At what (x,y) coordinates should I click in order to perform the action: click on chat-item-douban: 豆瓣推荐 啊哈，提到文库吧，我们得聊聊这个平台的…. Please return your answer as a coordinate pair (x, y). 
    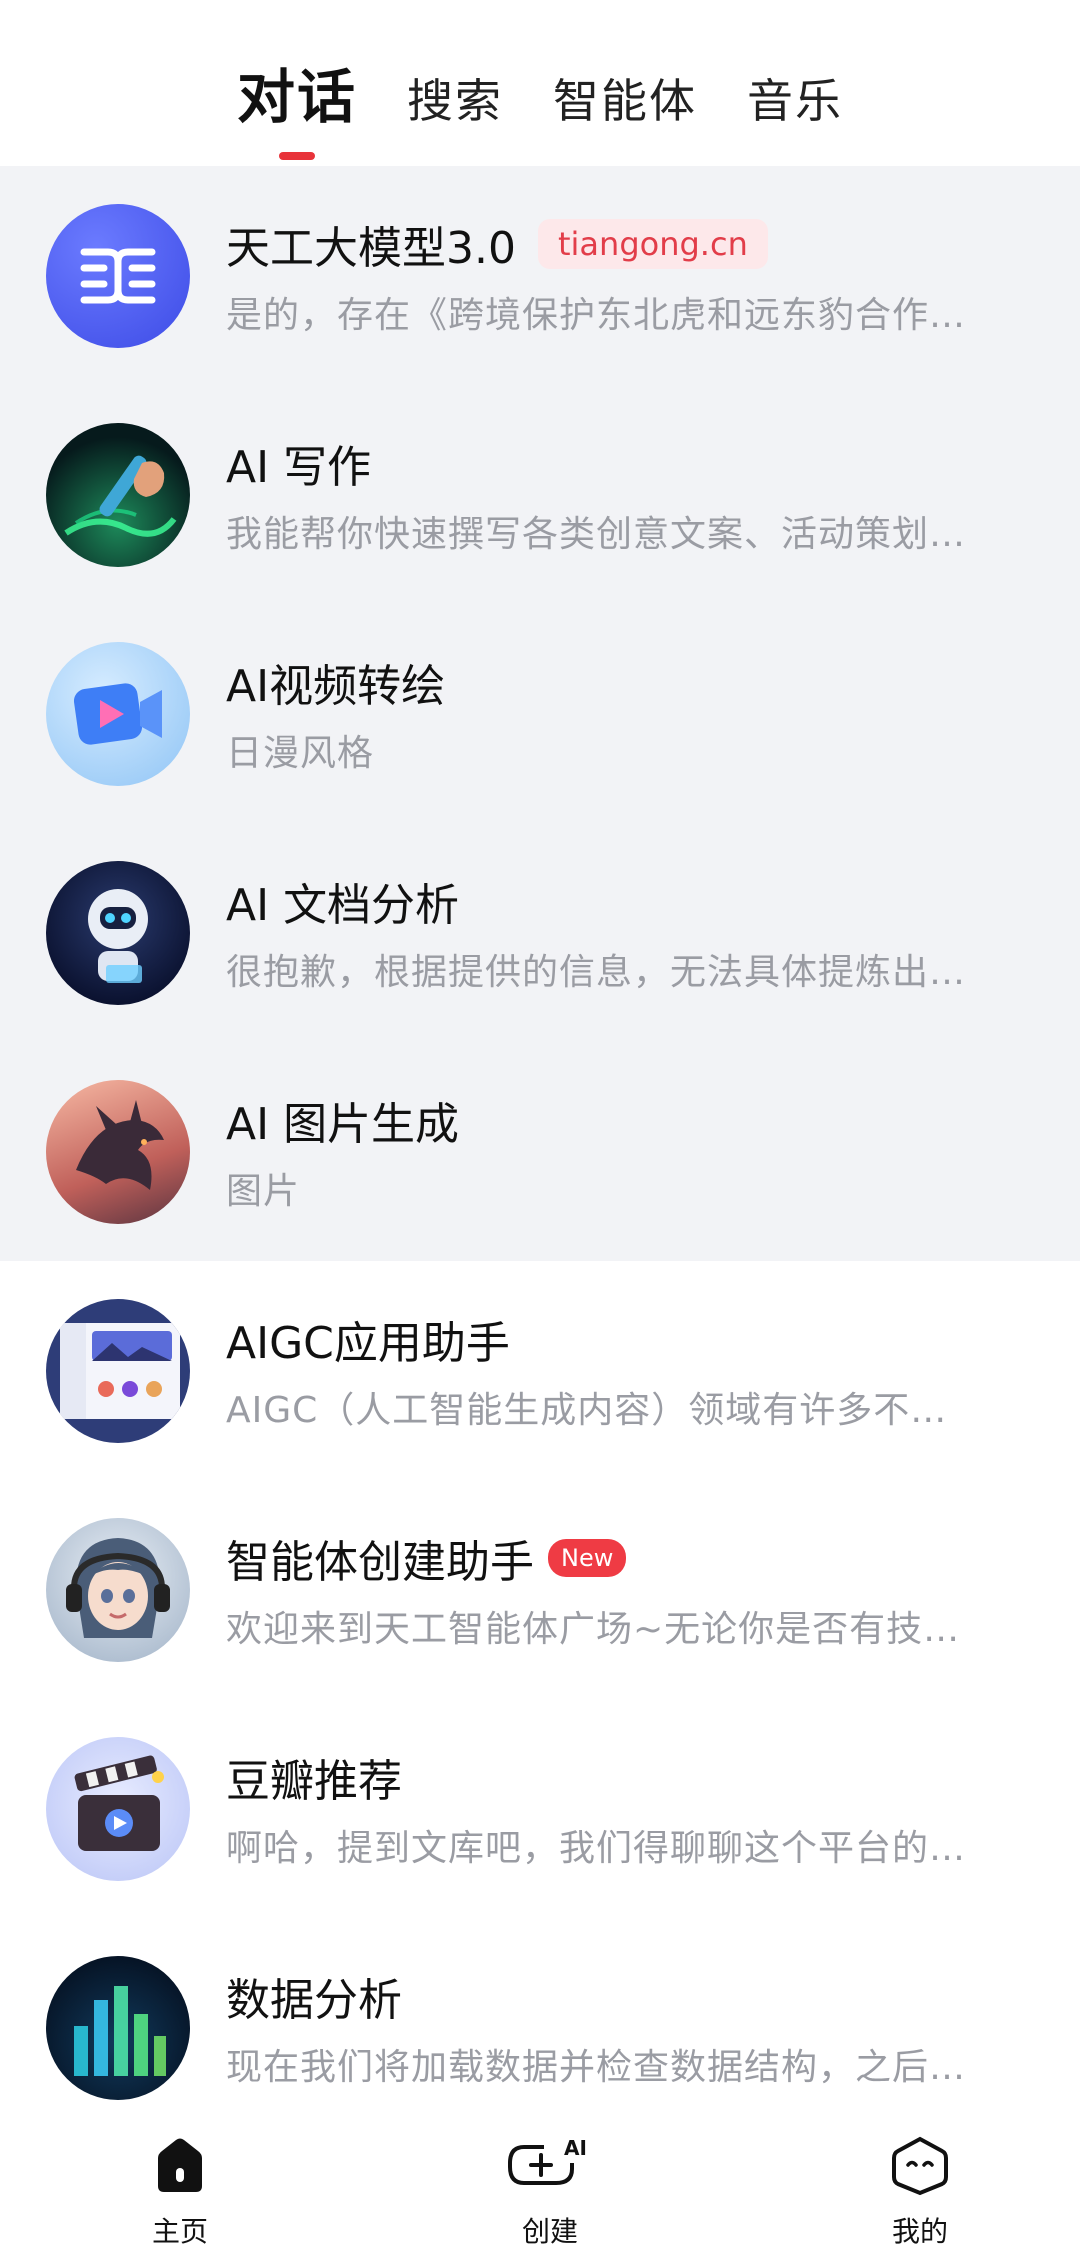
    Looking at the image, I should click on (540, 1808).